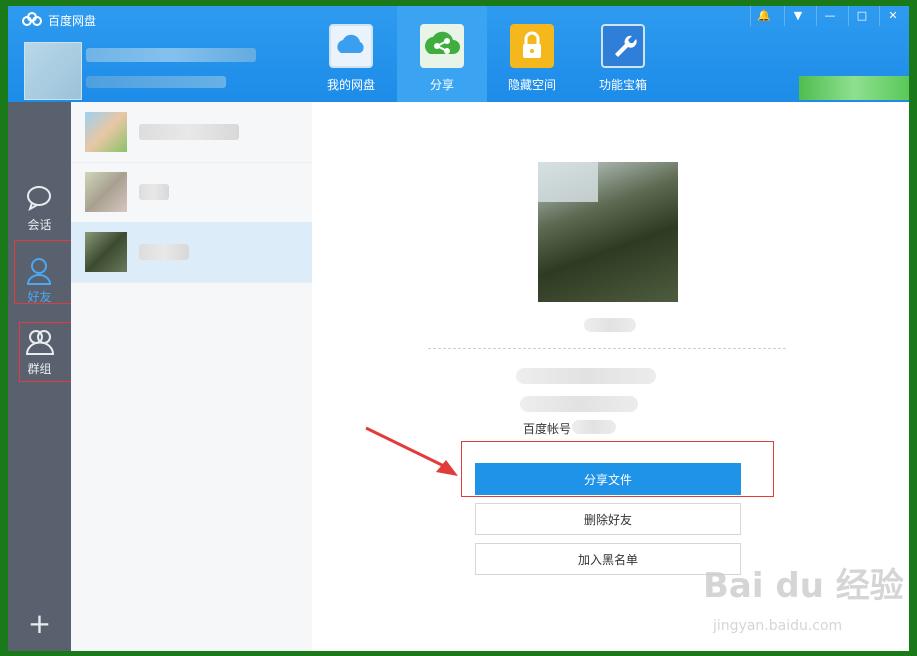  Describe the element at coordinates (411, 451) in the screenshot. I see `annotation-arrow-icon` at that location.